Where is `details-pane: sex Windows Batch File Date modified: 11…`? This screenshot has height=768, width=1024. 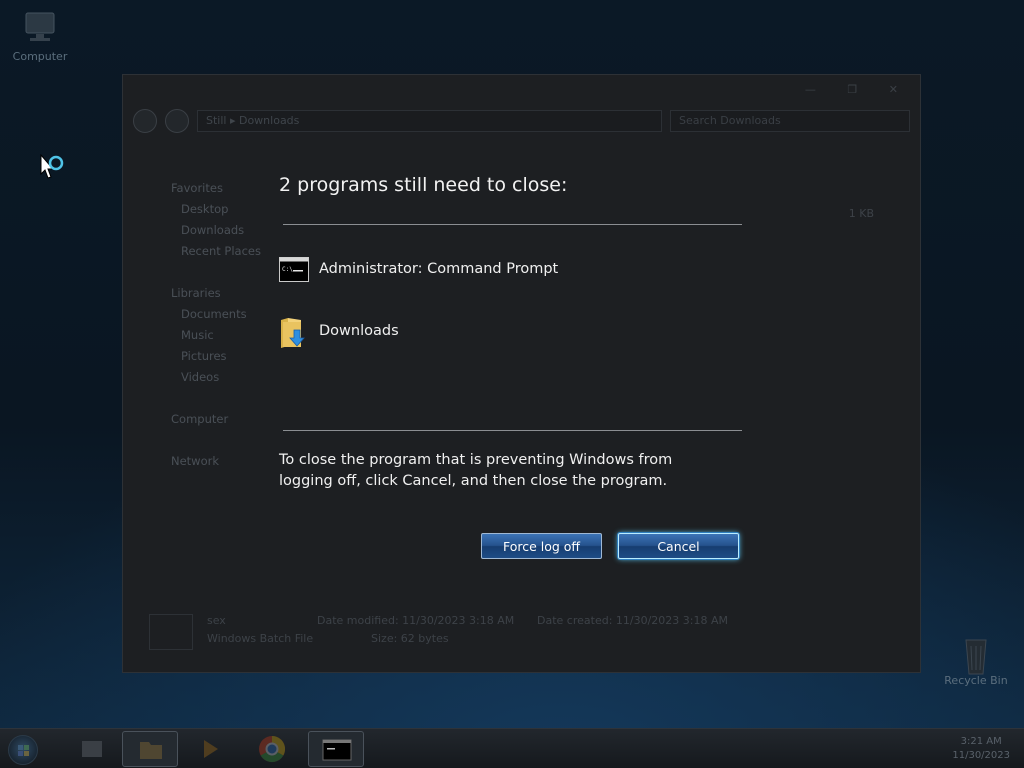
details-pane: sex Windows Batch File Date modified: 11… is located at coordinates (521, 636).